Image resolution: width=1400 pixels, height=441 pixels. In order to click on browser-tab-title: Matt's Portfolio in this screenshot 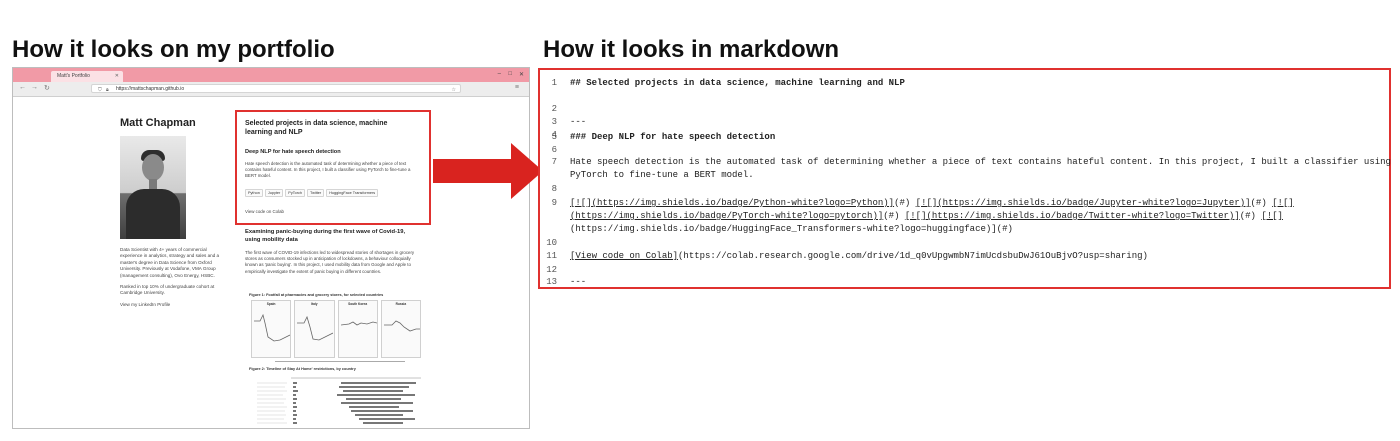, I will do `click(73, 76)`.